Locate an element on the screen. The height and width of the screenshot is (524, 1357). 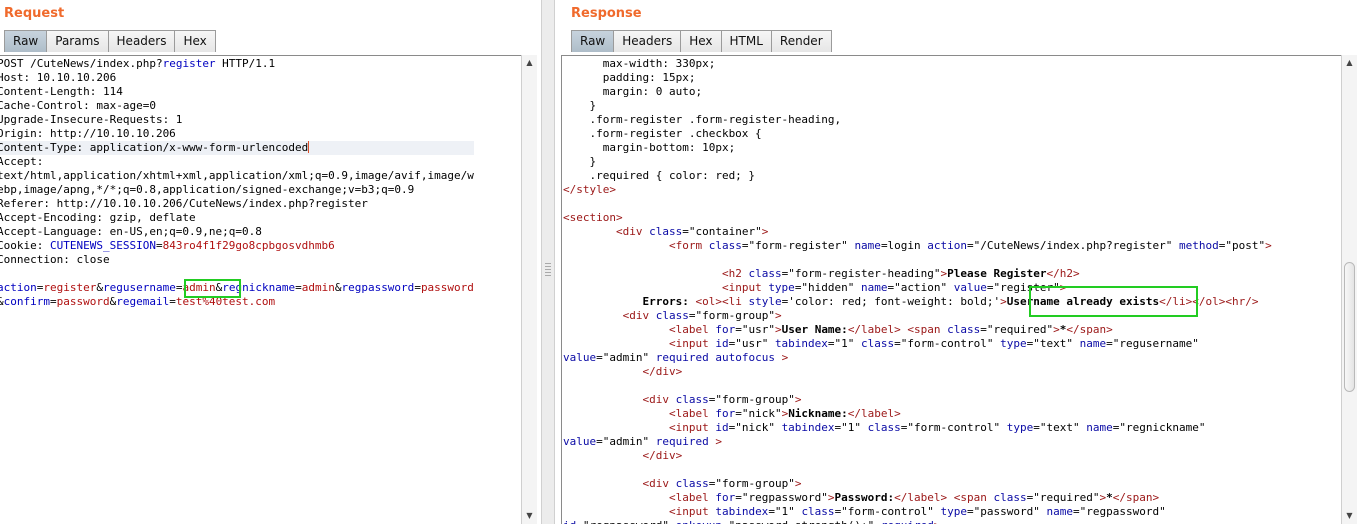
code-token: Cache-Control: max-age=0 is located at coordinates (78, 105).